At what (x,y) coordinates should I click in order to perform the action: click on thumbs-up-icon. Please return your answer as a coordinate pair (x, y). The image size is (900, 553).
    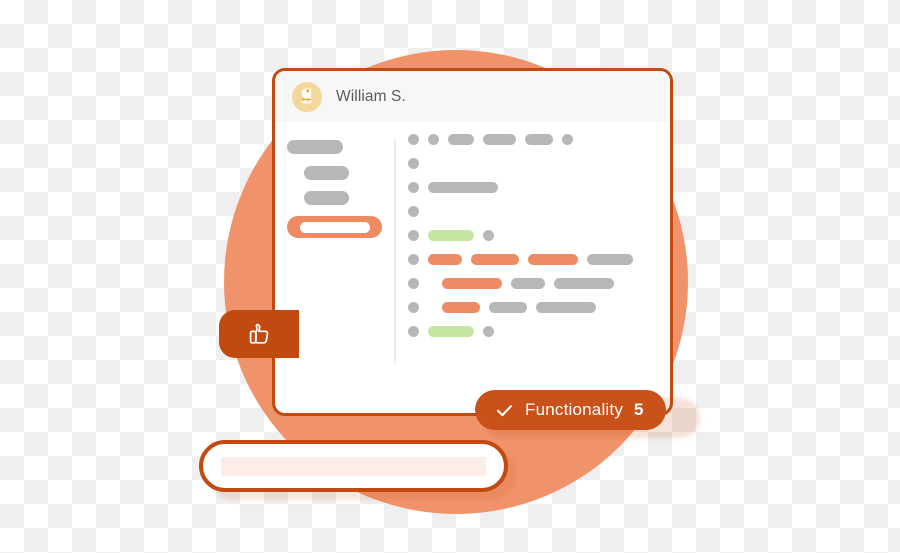
    Looking at the image, I should click on (259, 333).